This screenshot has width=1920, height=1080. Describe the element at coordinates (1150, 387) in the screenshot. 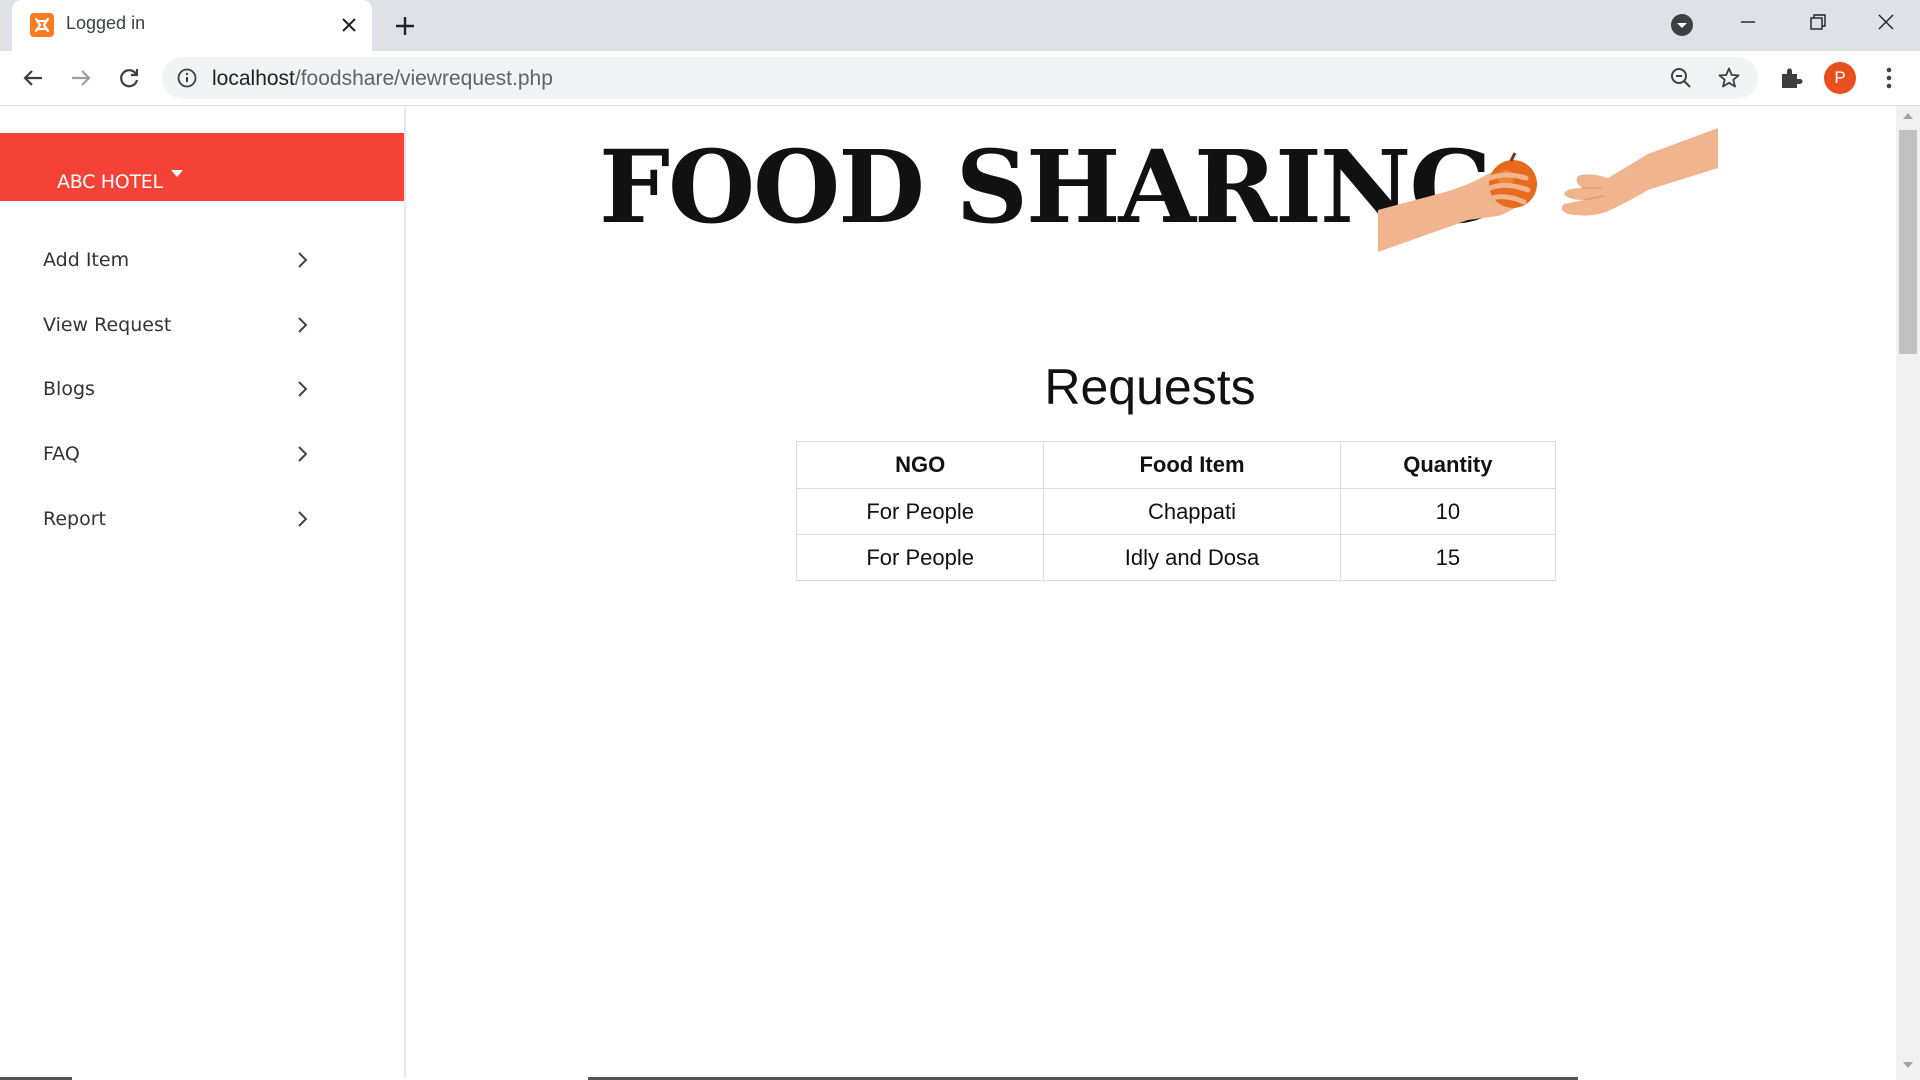

I see `requests-heading: Requests` at that location.